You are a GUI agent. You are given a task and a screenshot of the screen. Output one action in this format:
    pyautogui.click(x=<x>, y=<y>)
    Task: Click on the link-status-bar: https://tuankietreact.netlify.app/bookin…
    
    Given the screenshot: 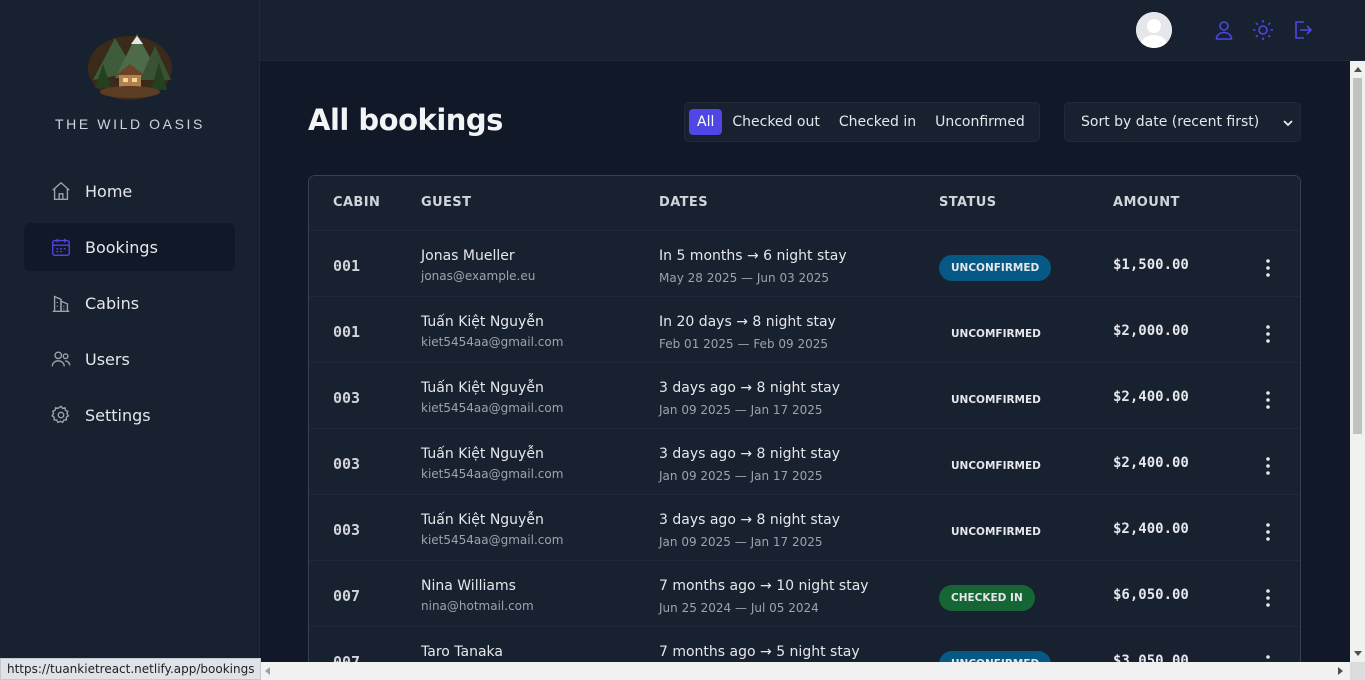 What is the action you would take?
    pyautogui.click(x=131, y=669)
    